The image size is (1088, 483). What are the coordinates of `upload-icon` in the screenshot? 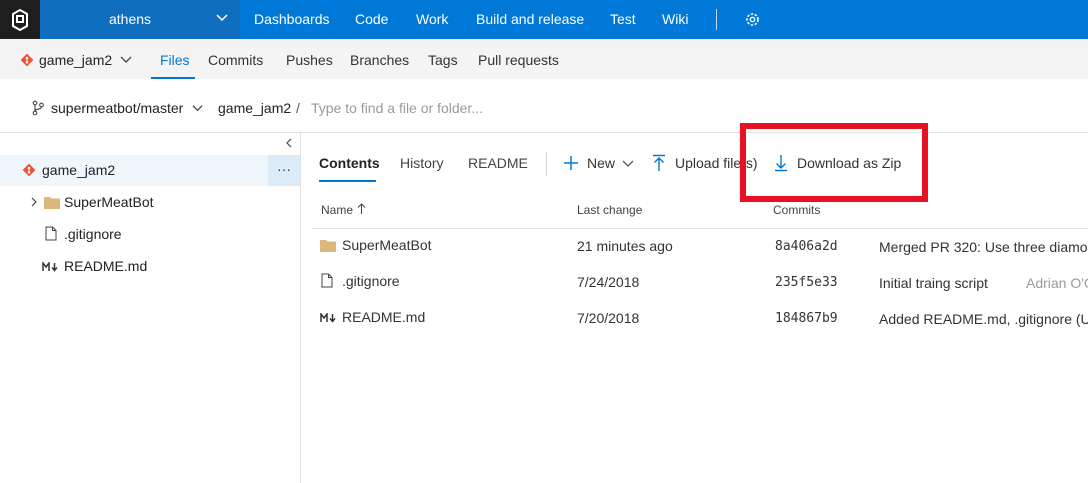 It's located at (659, 163).